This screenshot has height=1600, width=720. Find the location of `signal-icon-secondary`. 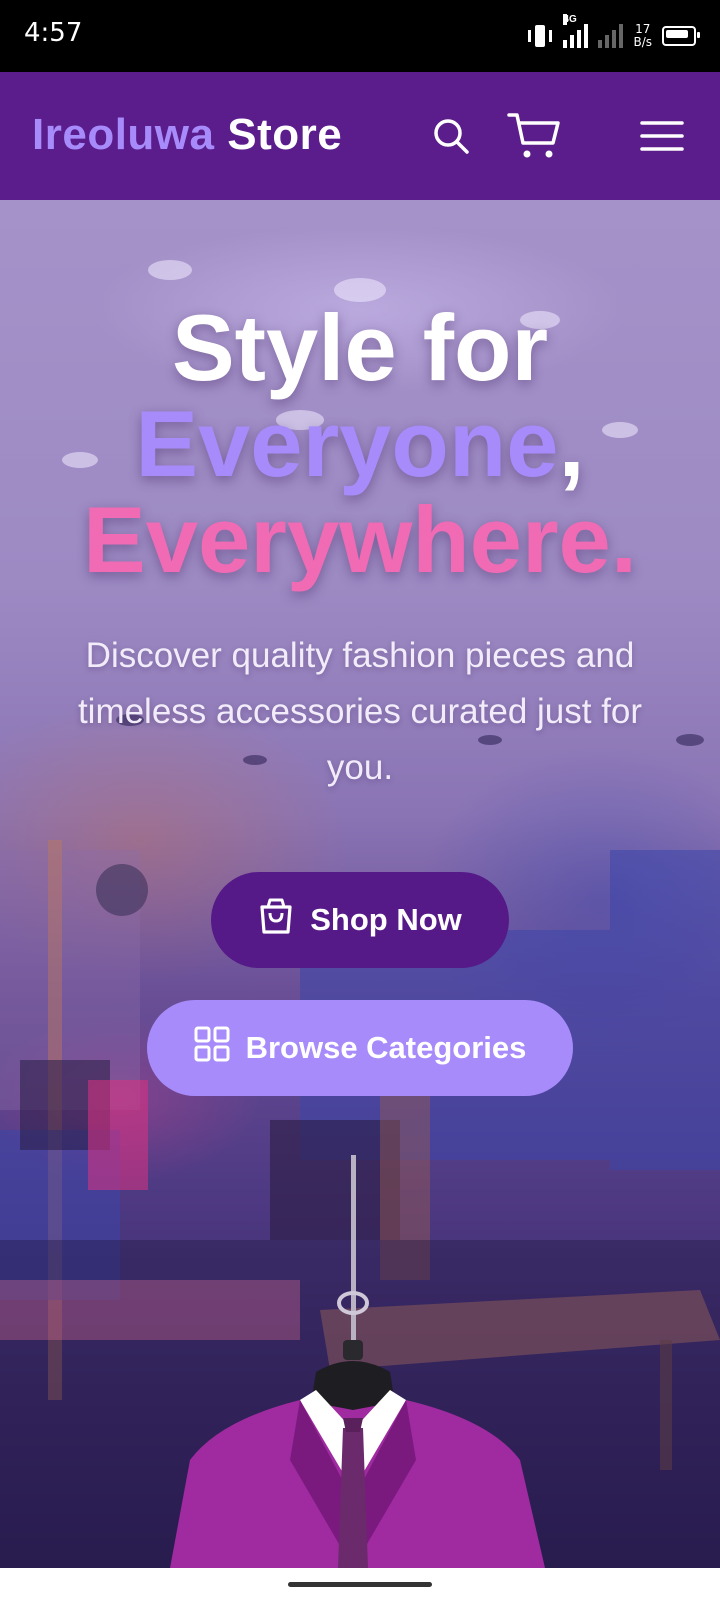

signal-icon-secondary is located at coordinates (611, 36).